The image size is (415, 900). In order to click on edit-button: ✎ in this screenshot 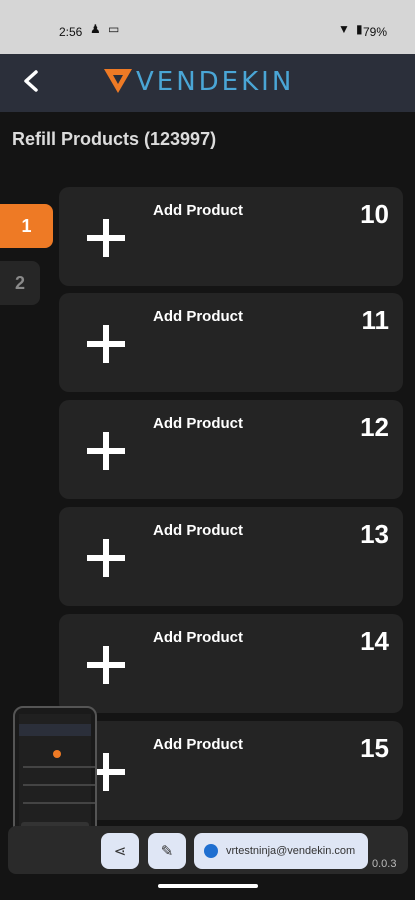, I will do `click(167, 851)`.